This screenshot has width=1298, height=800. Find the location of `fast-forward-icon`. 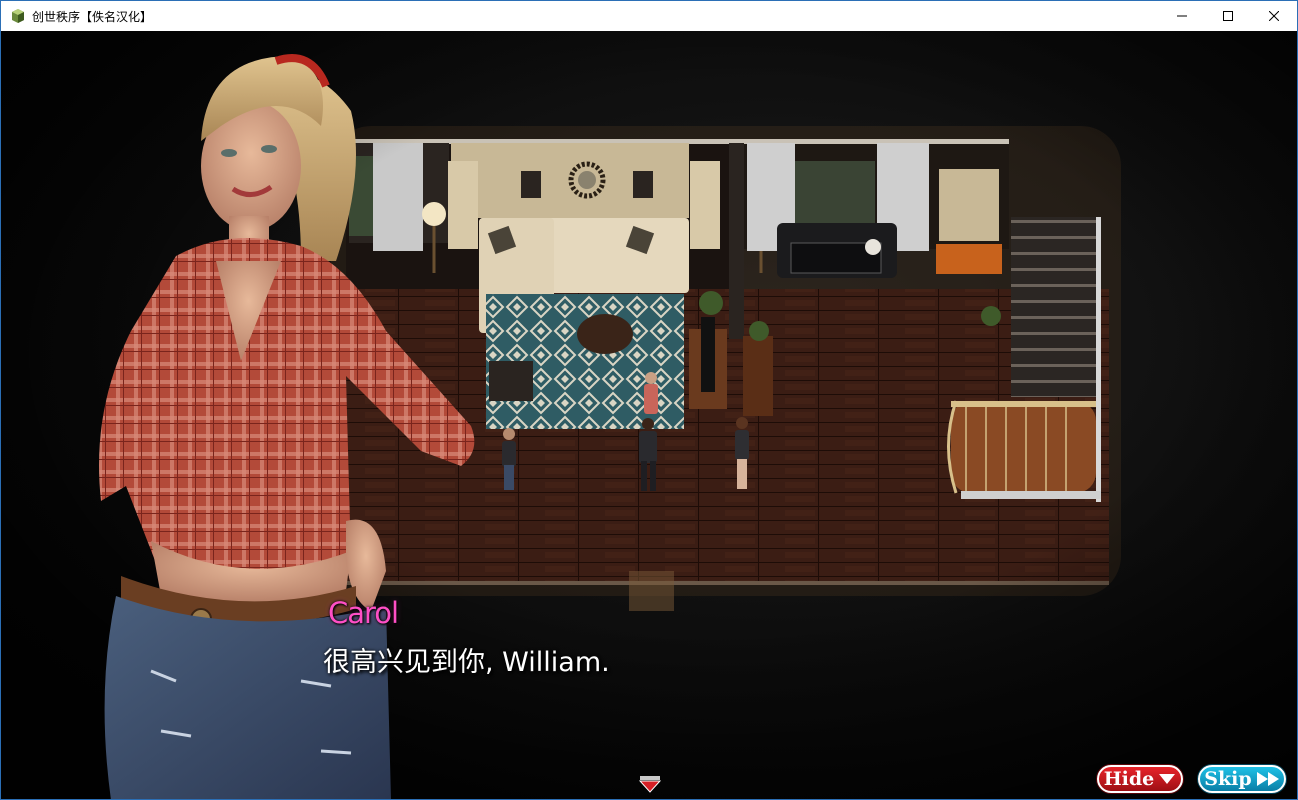

fast-forward-icon is located at coordinates (1267, 779).